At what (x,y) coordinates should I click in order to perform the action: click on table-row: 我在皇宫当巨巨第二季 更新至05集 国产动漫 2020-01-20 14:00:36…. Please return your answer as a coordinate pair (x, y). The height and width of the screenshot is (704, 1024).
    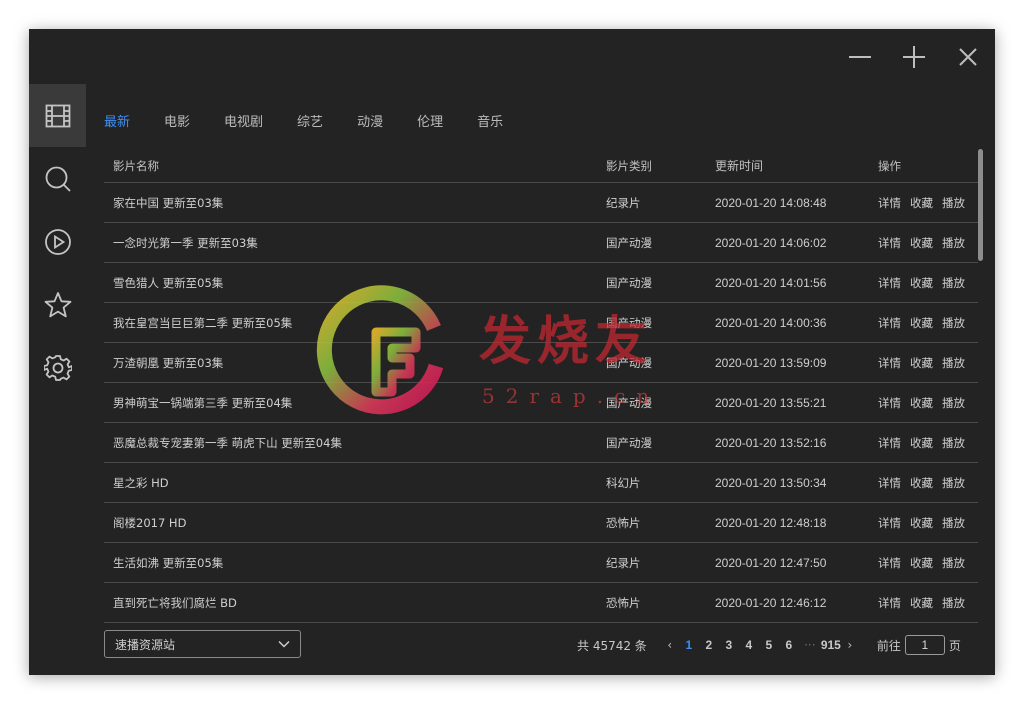
    Looking at the image, I should click on (541, 323).